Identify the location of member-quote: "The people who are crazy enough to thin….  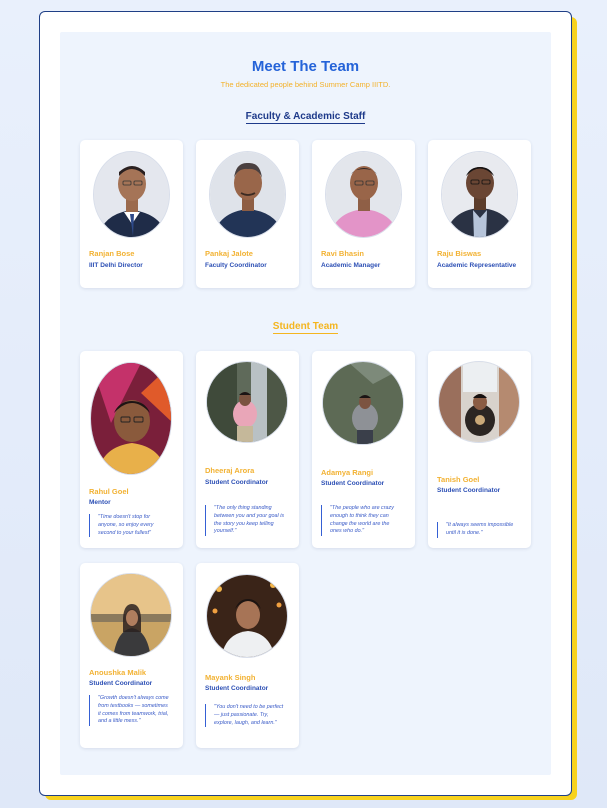
(361, 521).